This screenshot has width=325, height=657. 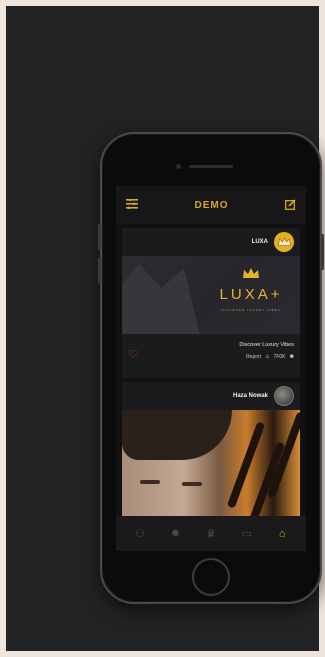 What do you see at coordinates (211, 577) in the screenshot?
I see `home-button` at bounding box center [211, 577].